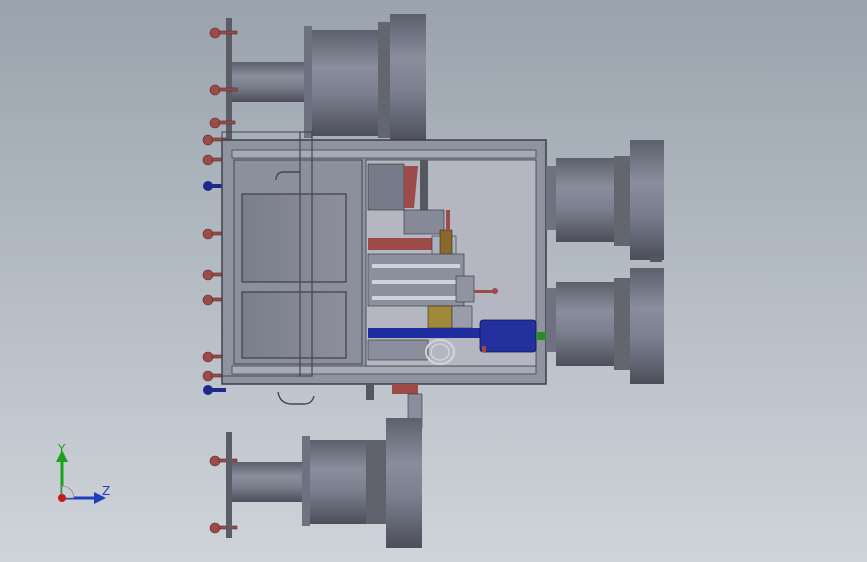 This screenshot has width=867, height=562. Describe the element at coordinates (81, 477) in the screenshot. I see `triad-axes` at that location.